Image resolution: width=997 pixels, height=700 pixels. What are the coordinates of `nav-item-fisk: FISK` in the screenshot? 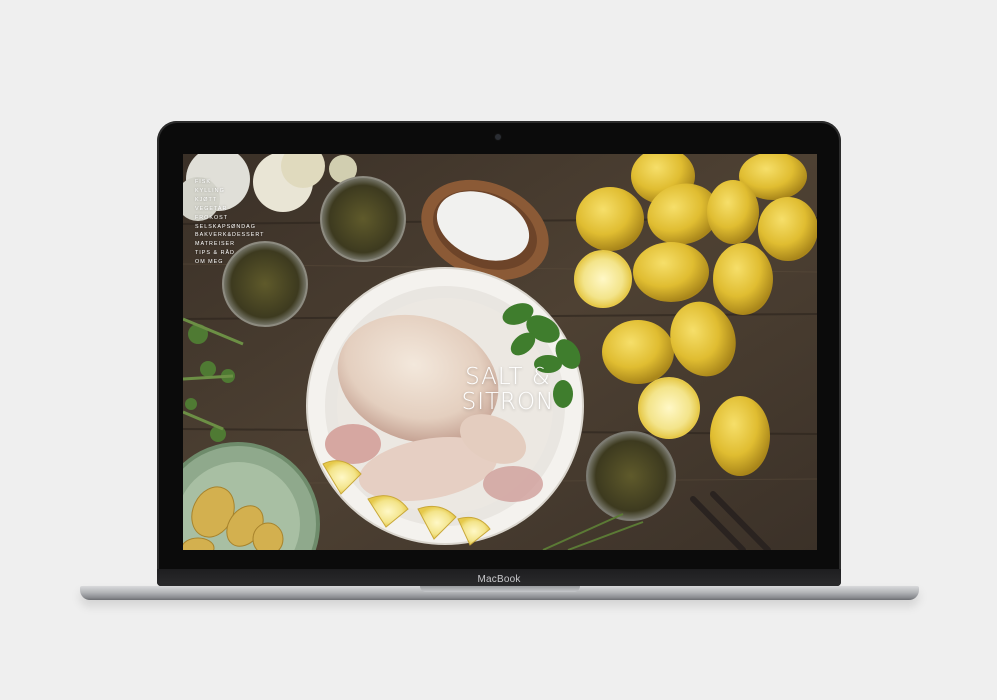 It's located at (229, 182).